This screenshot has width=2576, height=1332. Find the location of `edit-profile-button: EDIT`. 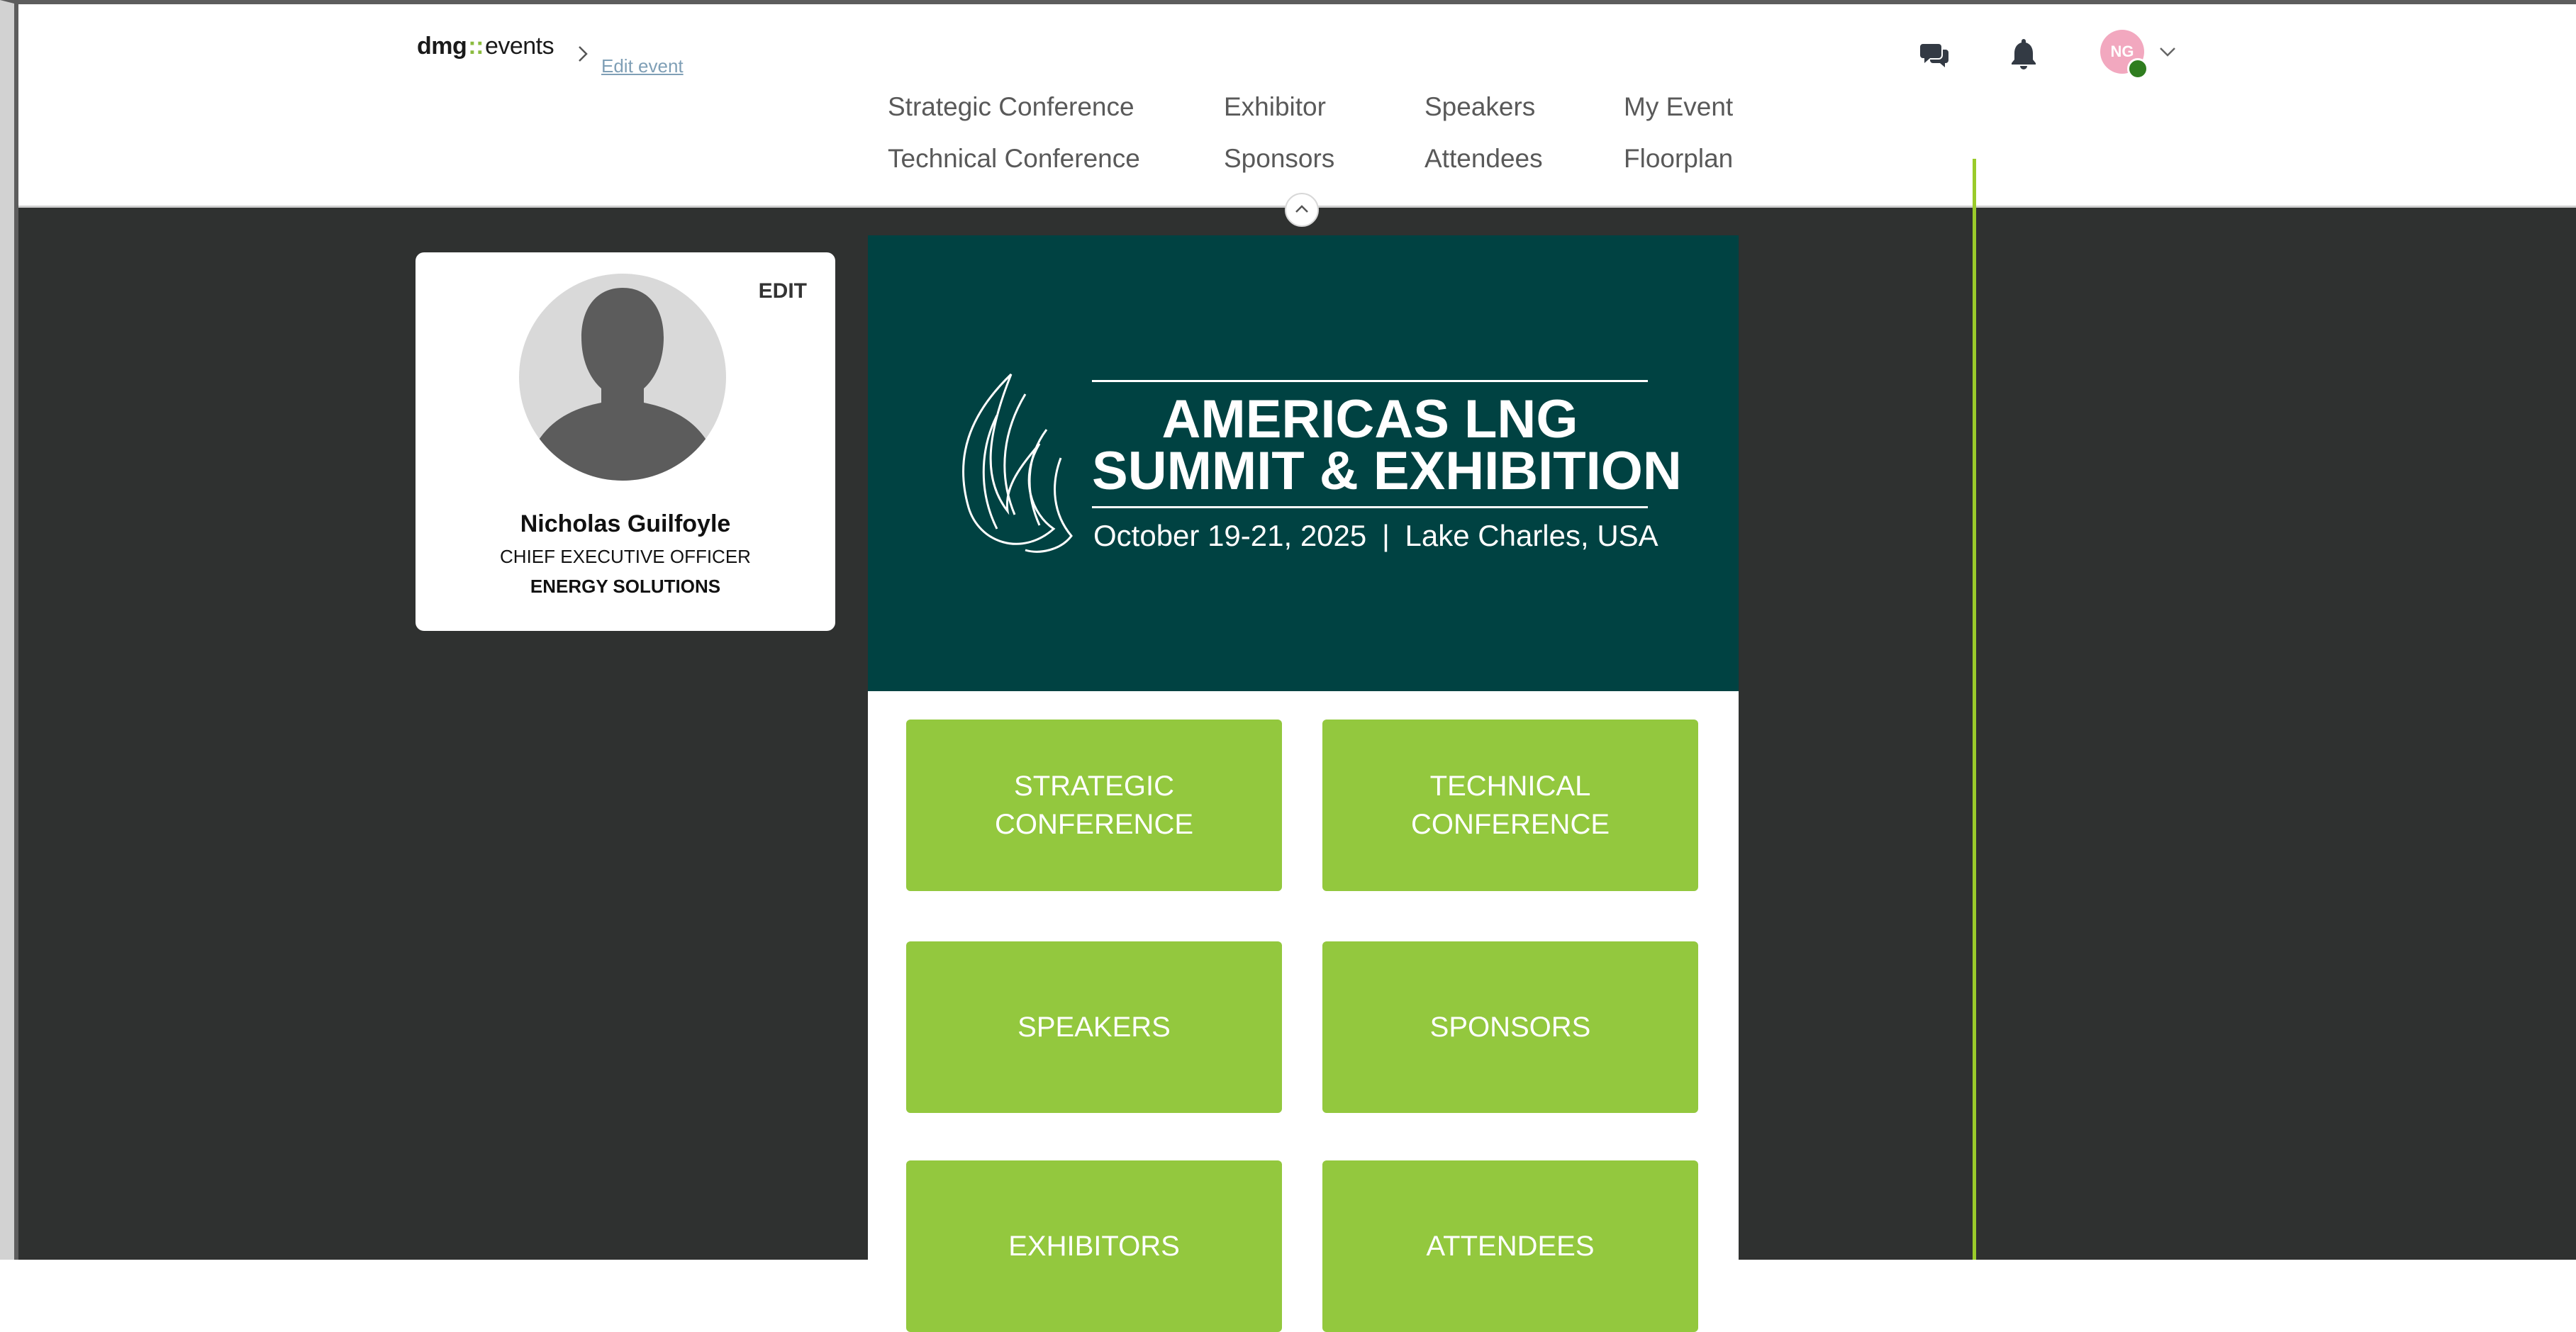

edit-profile-button: EDIT is located at coordinates (783, 291).